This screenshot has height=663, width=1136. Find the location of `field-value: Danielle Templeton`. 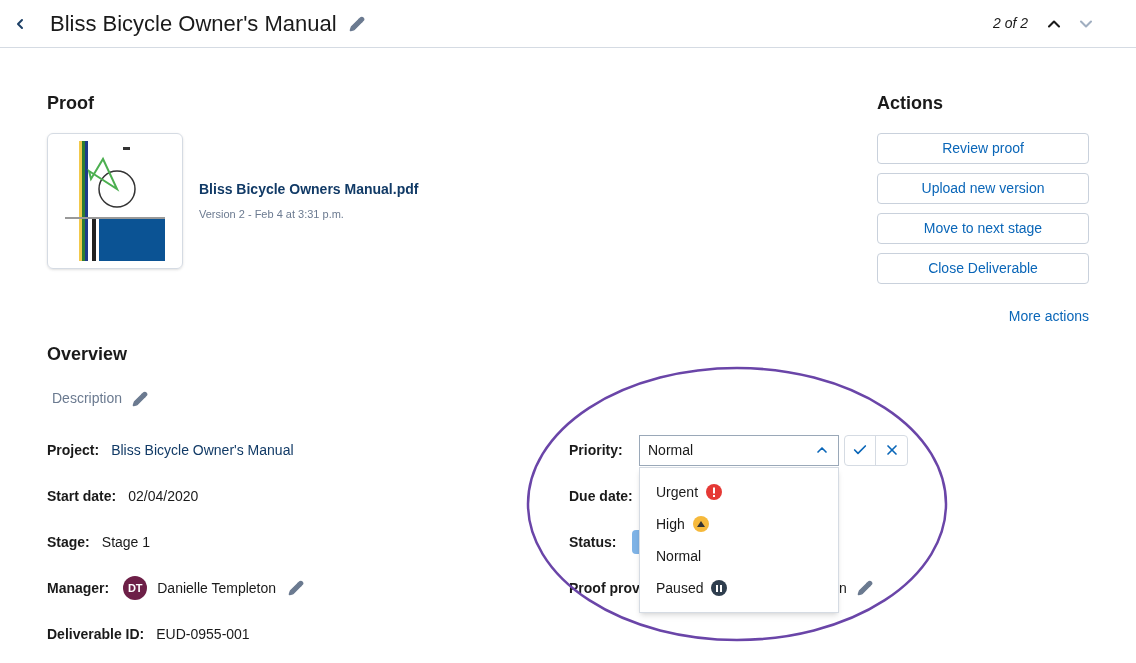

field-value: Danielle Templeton is located at coordinates (217, 588).